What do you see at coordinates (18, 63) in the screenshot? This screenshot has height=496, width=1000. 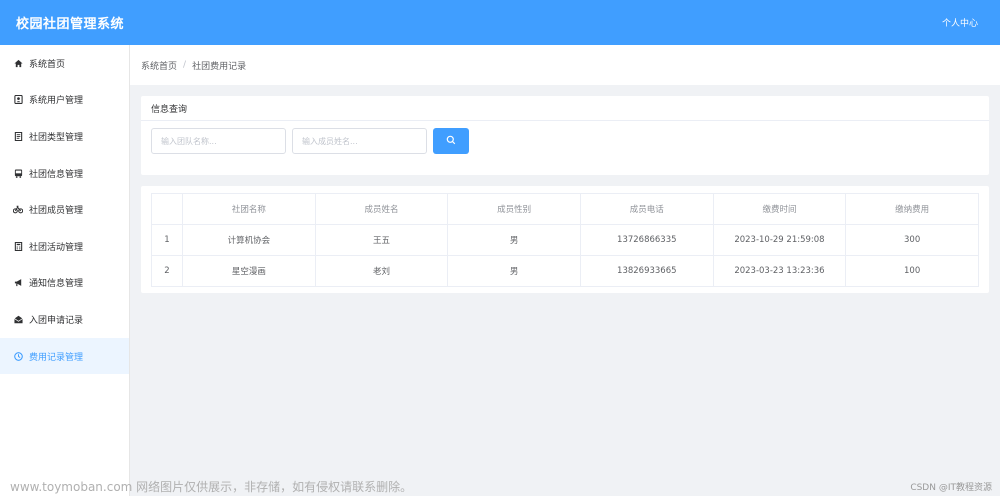 I see `home-icon` at bounding box center [18, 63].